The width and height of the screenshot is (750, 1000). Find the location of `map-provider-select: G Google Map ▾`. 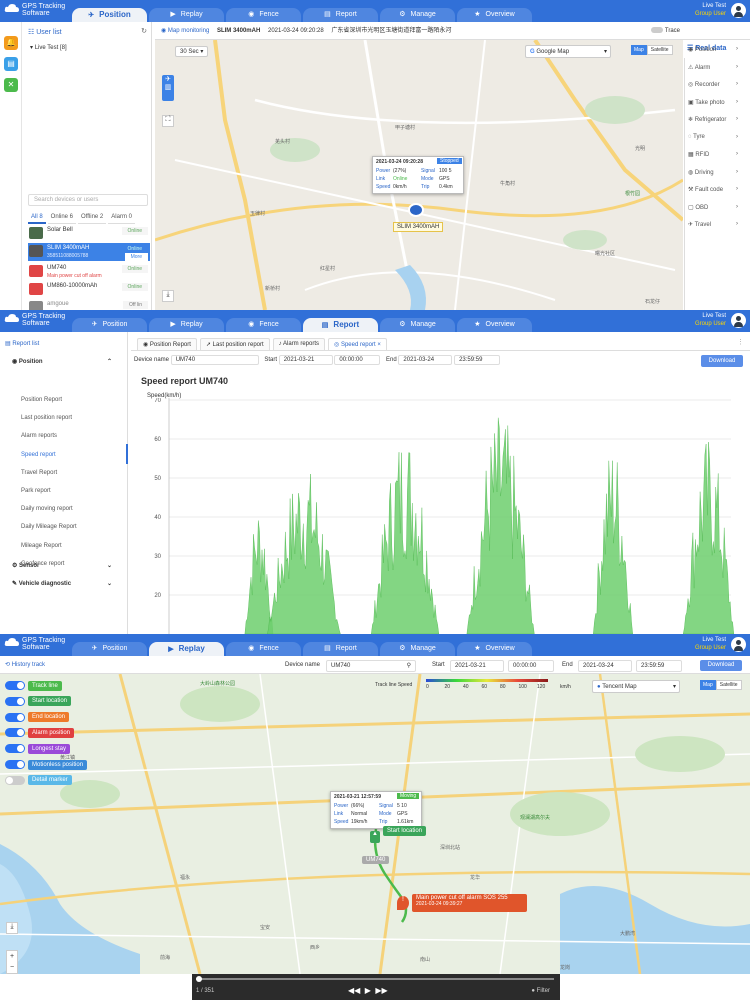

map-provider-select: G Google Map ▾ is located at coordinates (568, 51).